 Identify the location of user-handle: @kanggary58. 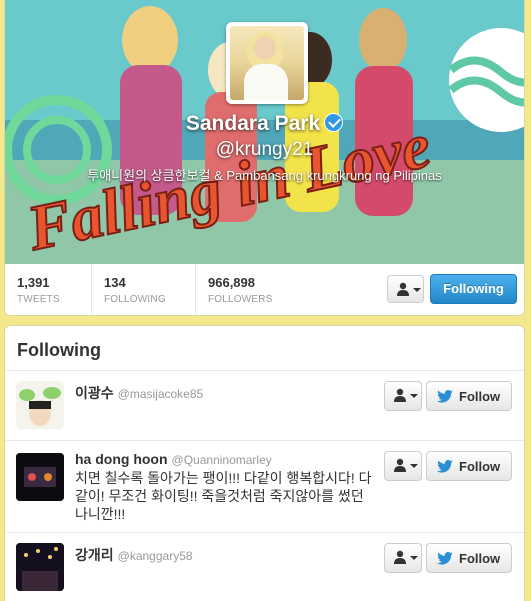
(155, 556).